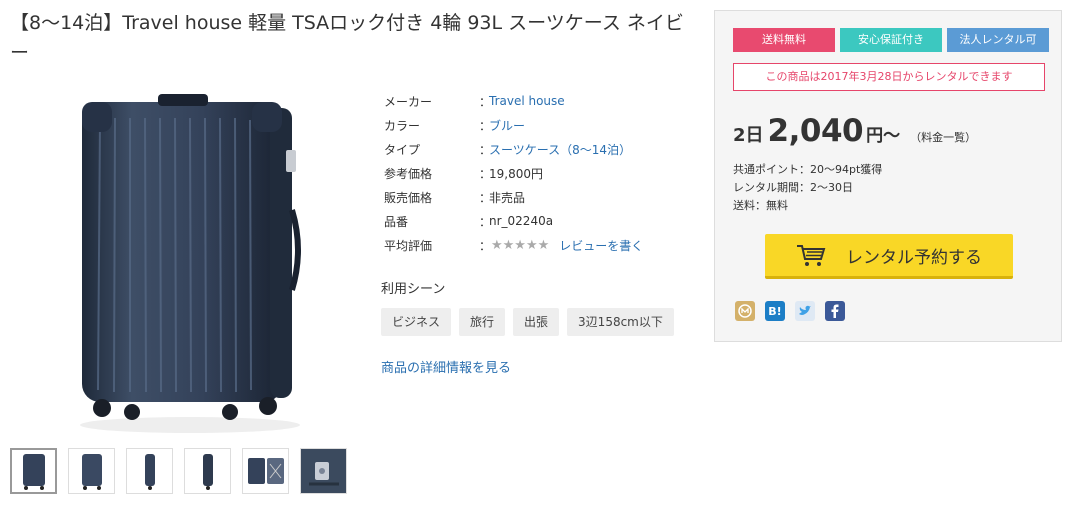 This screenshot has width=1070, height=508. What do you see at coordinates (601, 245) in the screenshot?
I see `write-review-link: レビューを書く` at bounding box center [601, 245].